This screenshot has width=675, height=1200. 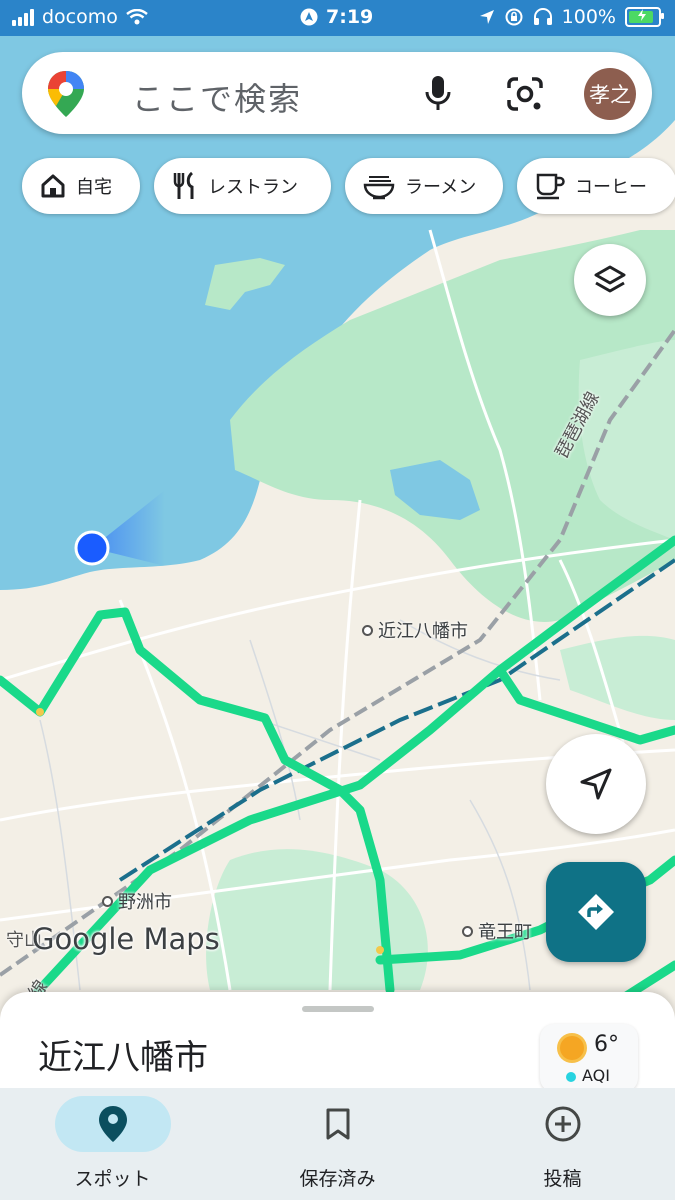 I want to click on directions-icon, so click(x=596, y=912).